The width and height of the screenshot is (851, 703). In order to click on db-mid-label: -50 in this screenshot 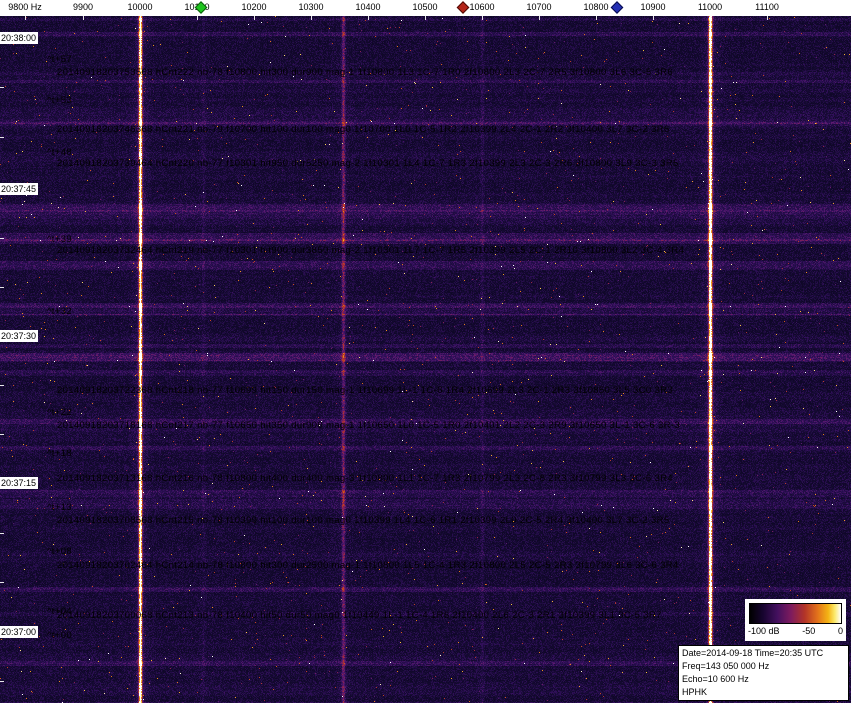, I will do `click(809, 631)`.